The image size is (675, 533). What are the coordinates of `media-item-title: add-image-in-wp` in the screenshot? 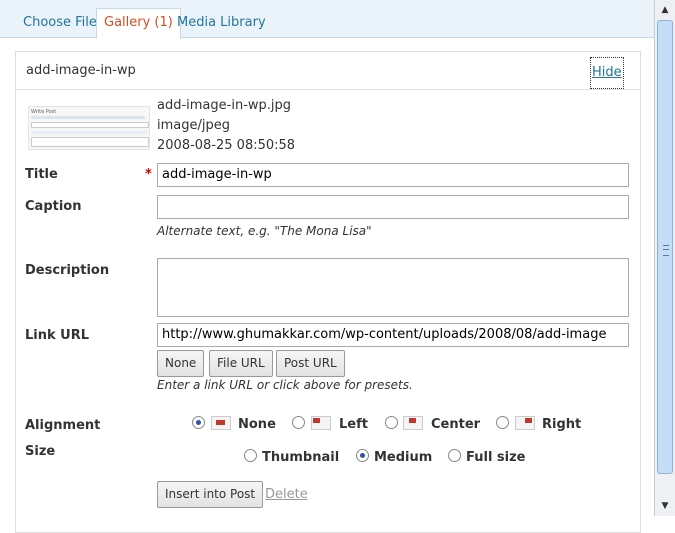 It's located at (81, 70).